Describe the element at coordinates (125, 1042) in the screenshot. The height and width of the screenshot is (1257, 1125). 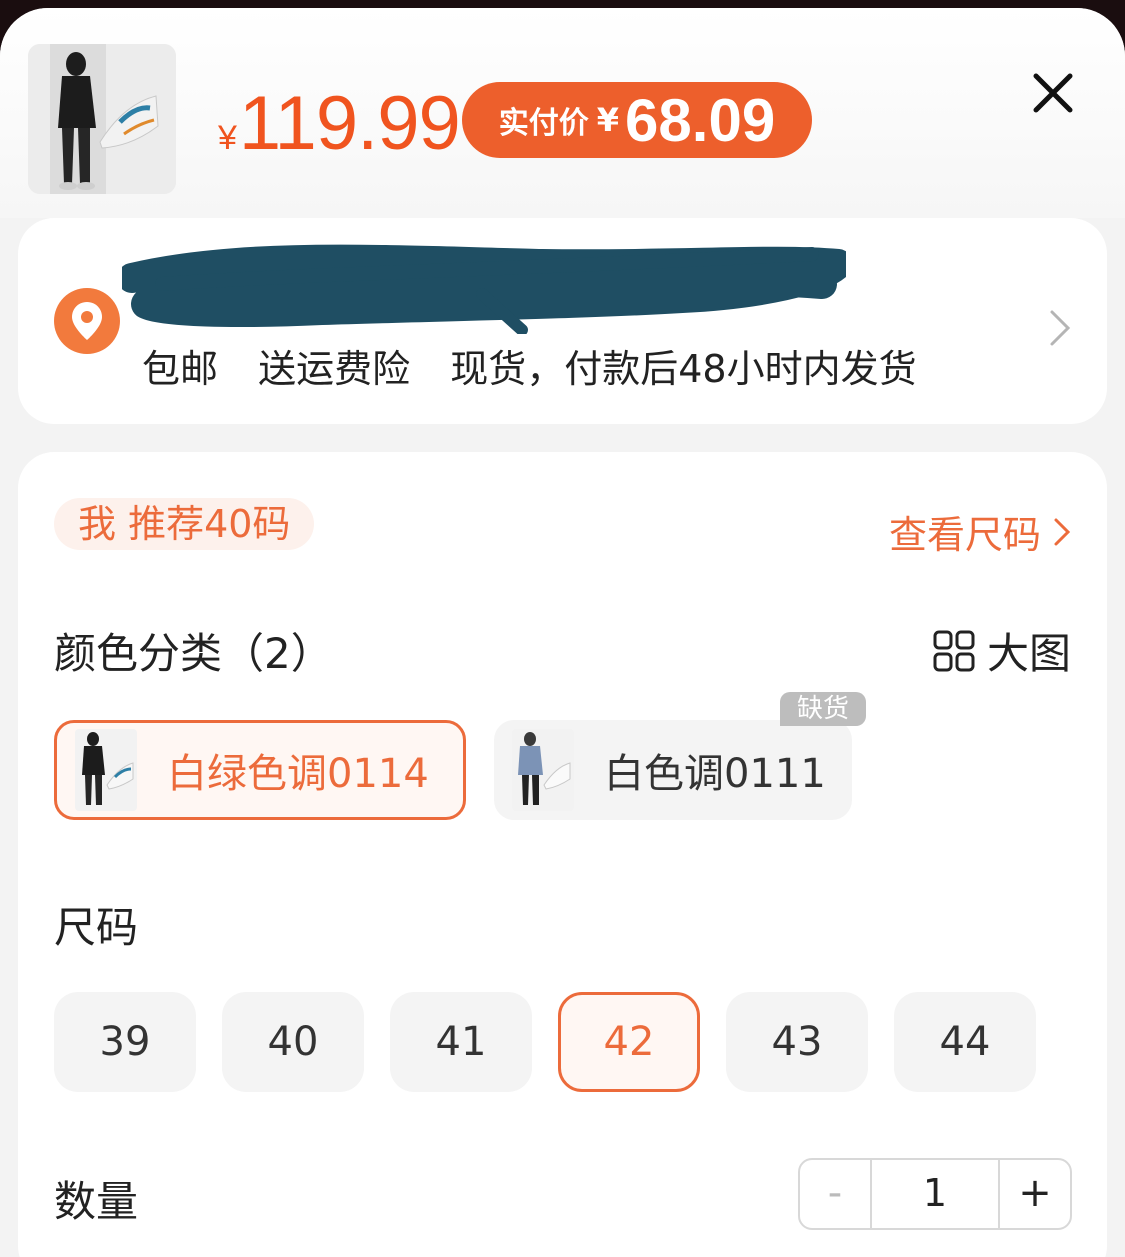
I see `size-option-39: 39` at that location.